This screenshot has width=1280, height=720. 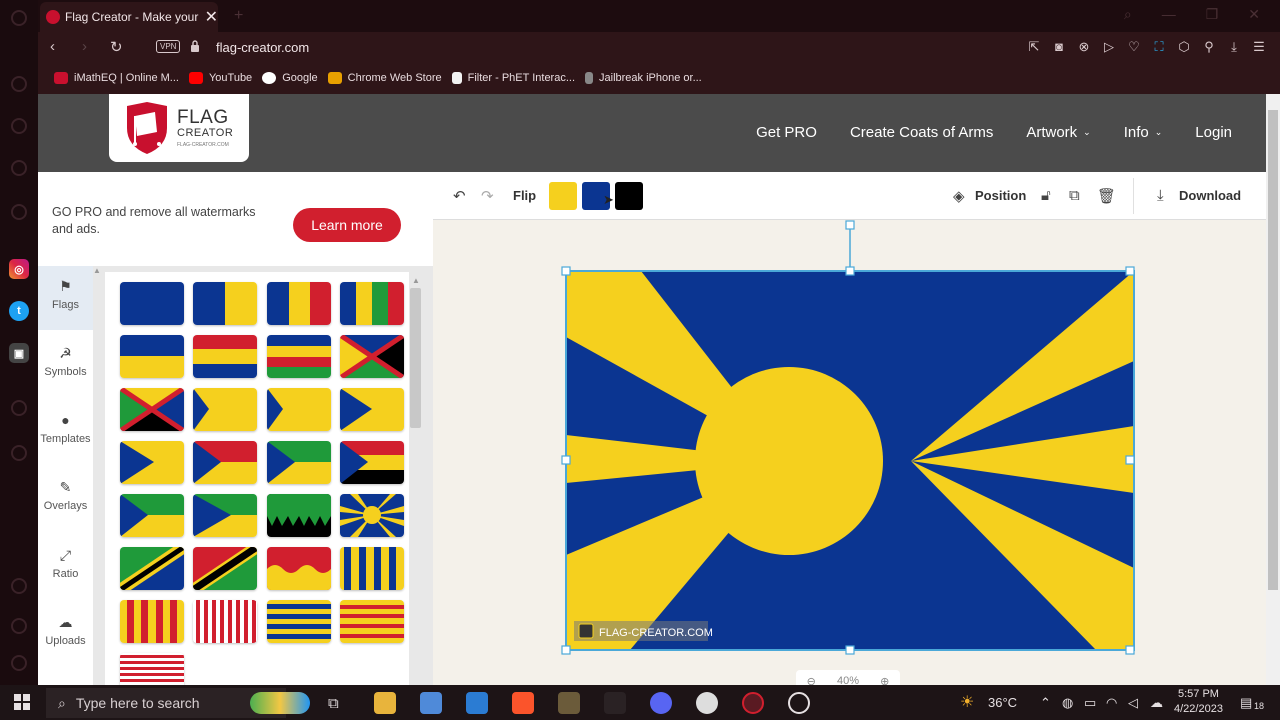 I want to click on discord-icon: ▣, so click(x=19, y=353).